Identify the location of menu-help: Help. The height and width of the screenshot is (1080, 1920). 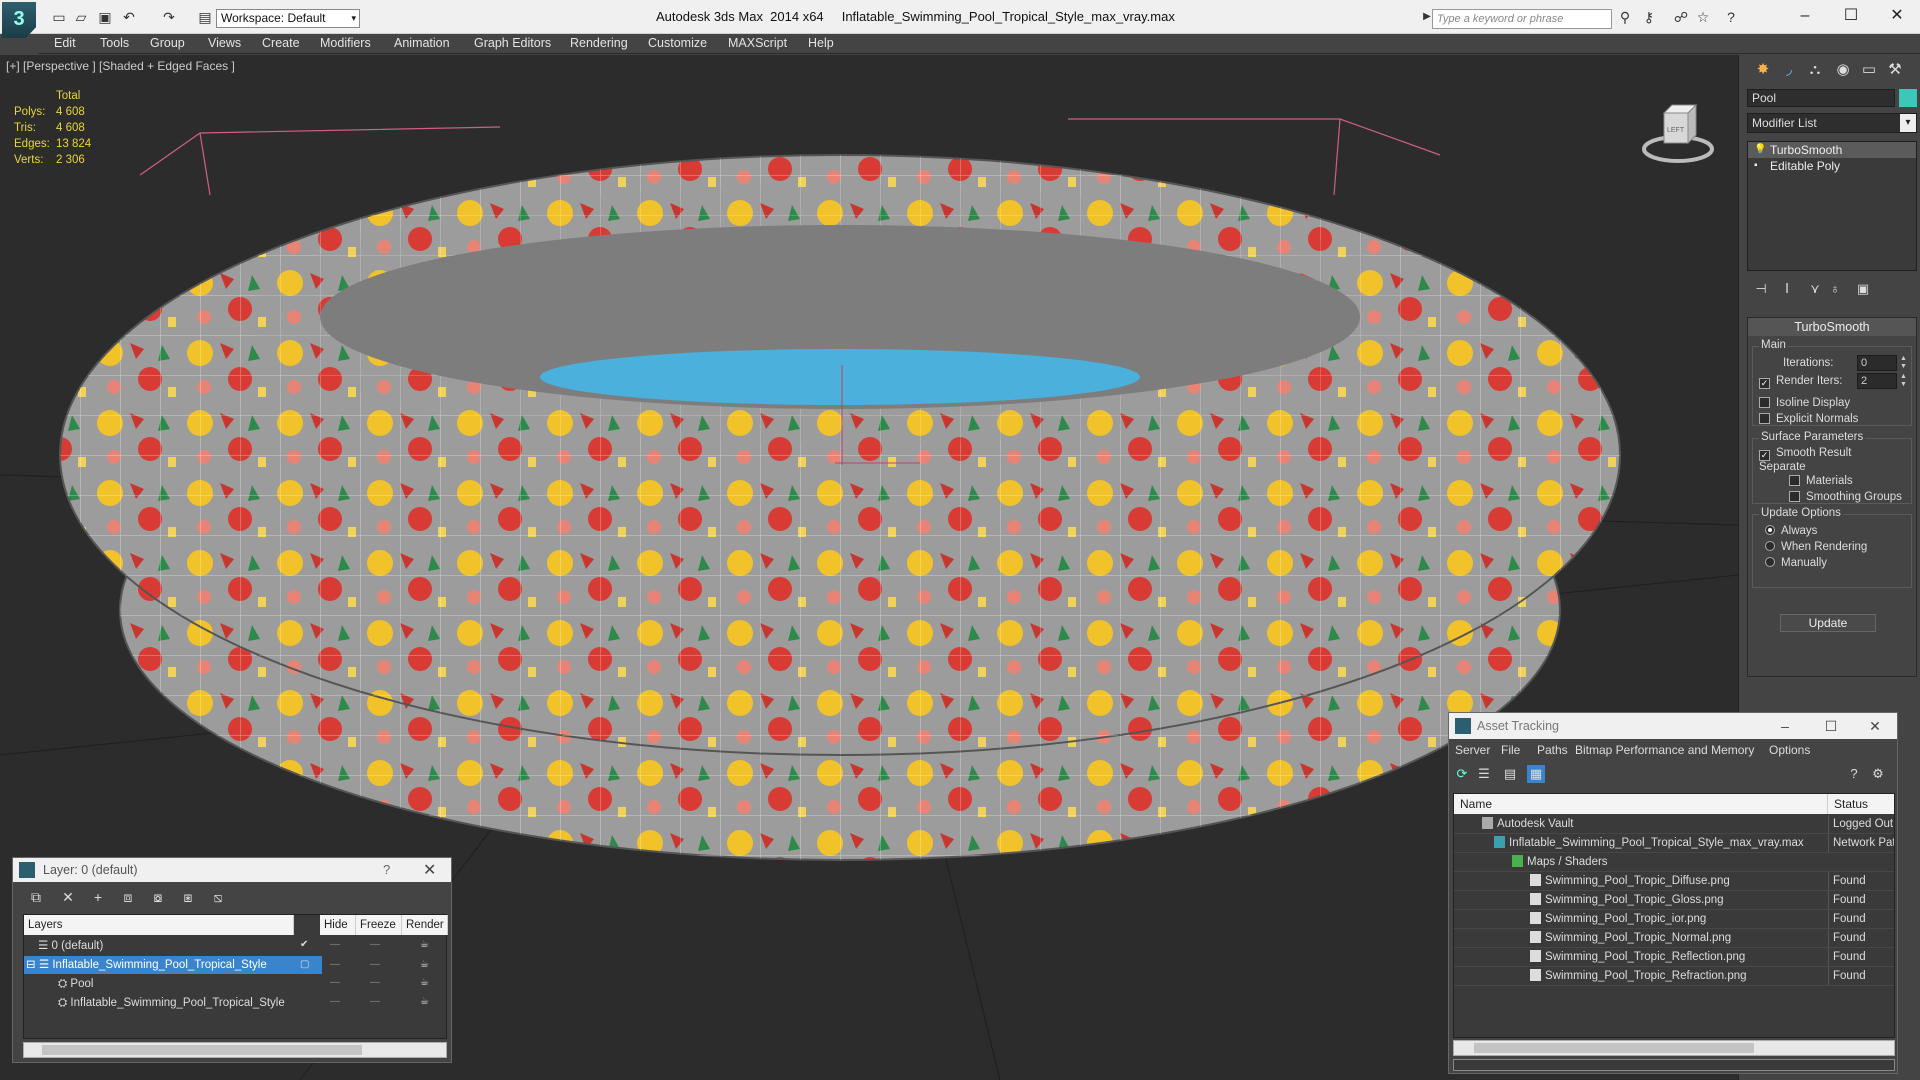
(821, 43).